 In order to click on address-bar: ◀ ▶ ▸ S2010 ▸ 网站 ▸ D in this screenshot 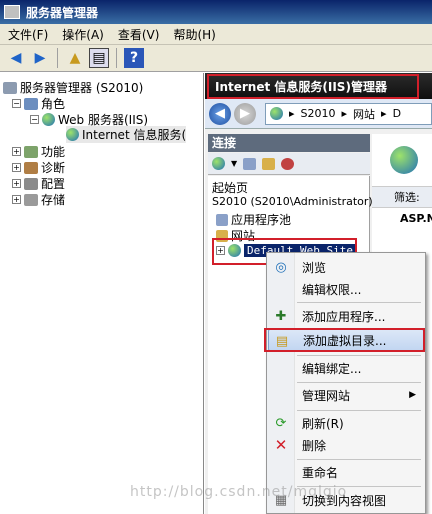, I will do `click(318, 114)`.